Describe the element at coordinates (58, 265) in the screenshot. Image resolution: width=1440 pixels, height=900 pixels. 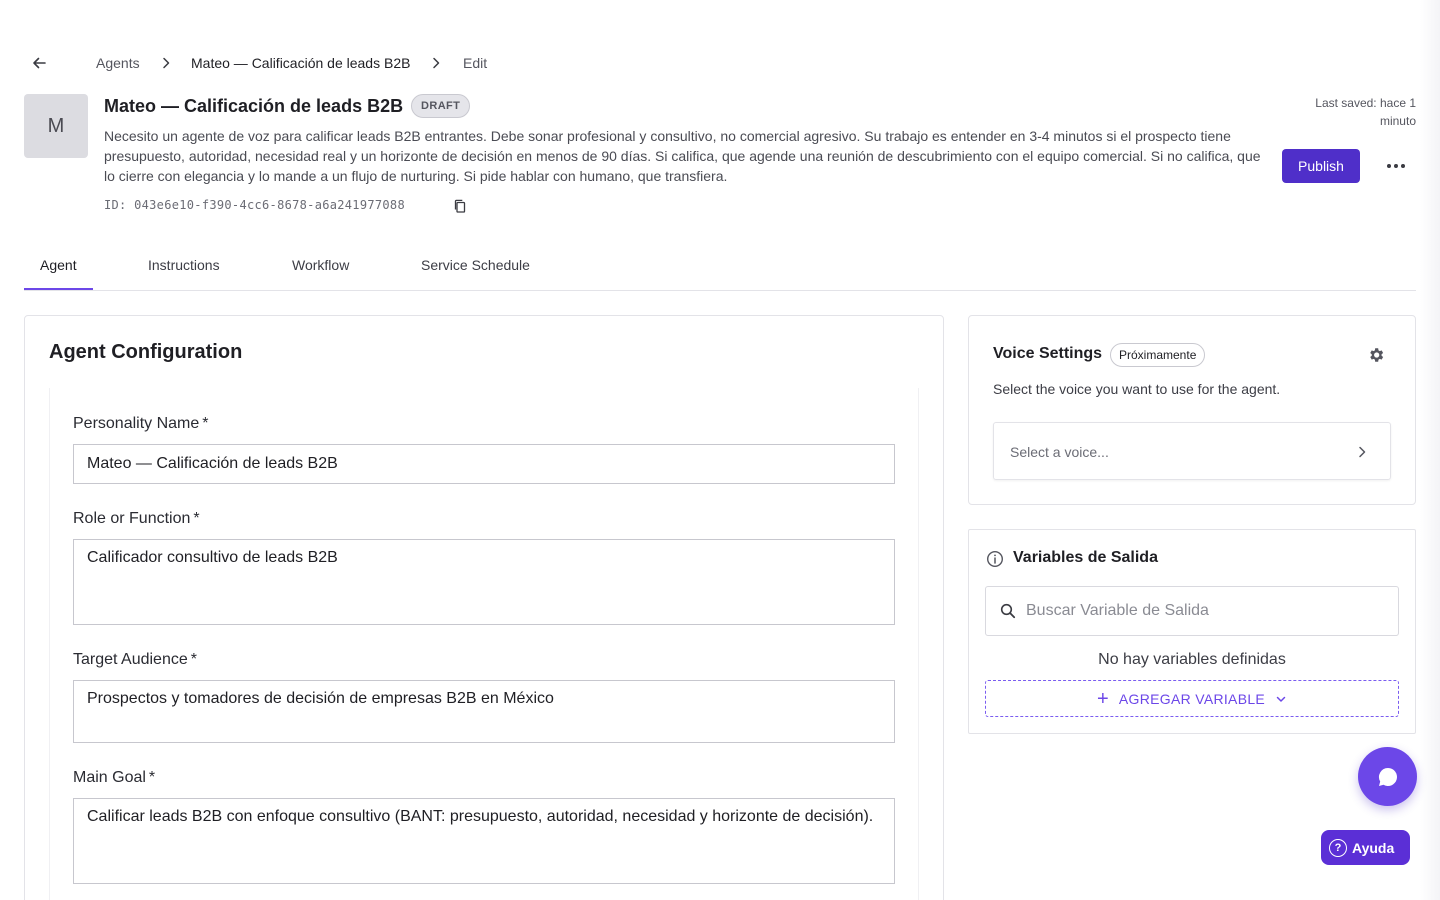
I see `tab-agent: Agent` at that location.